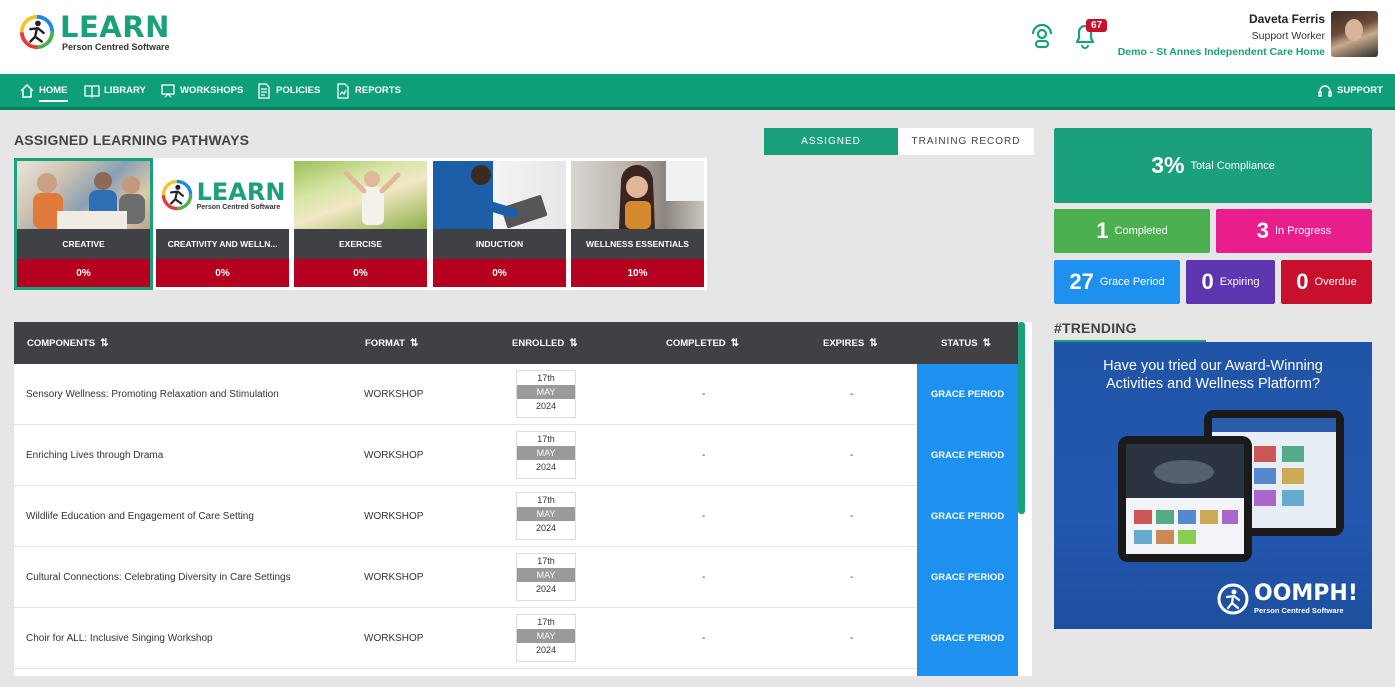  What do you see at coordinates (238, 207) in the screenshot?
I see `card-logo-subtitle: Person Centred Software` at bounding box center [238, 207].